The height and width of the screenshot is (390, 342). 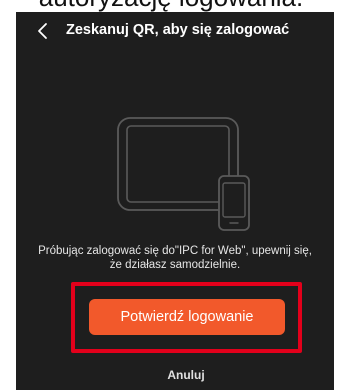 What do you see at coordinates (183, 174) in the screenshot?
I see `device-illustration` at bounding box center [183, 174].